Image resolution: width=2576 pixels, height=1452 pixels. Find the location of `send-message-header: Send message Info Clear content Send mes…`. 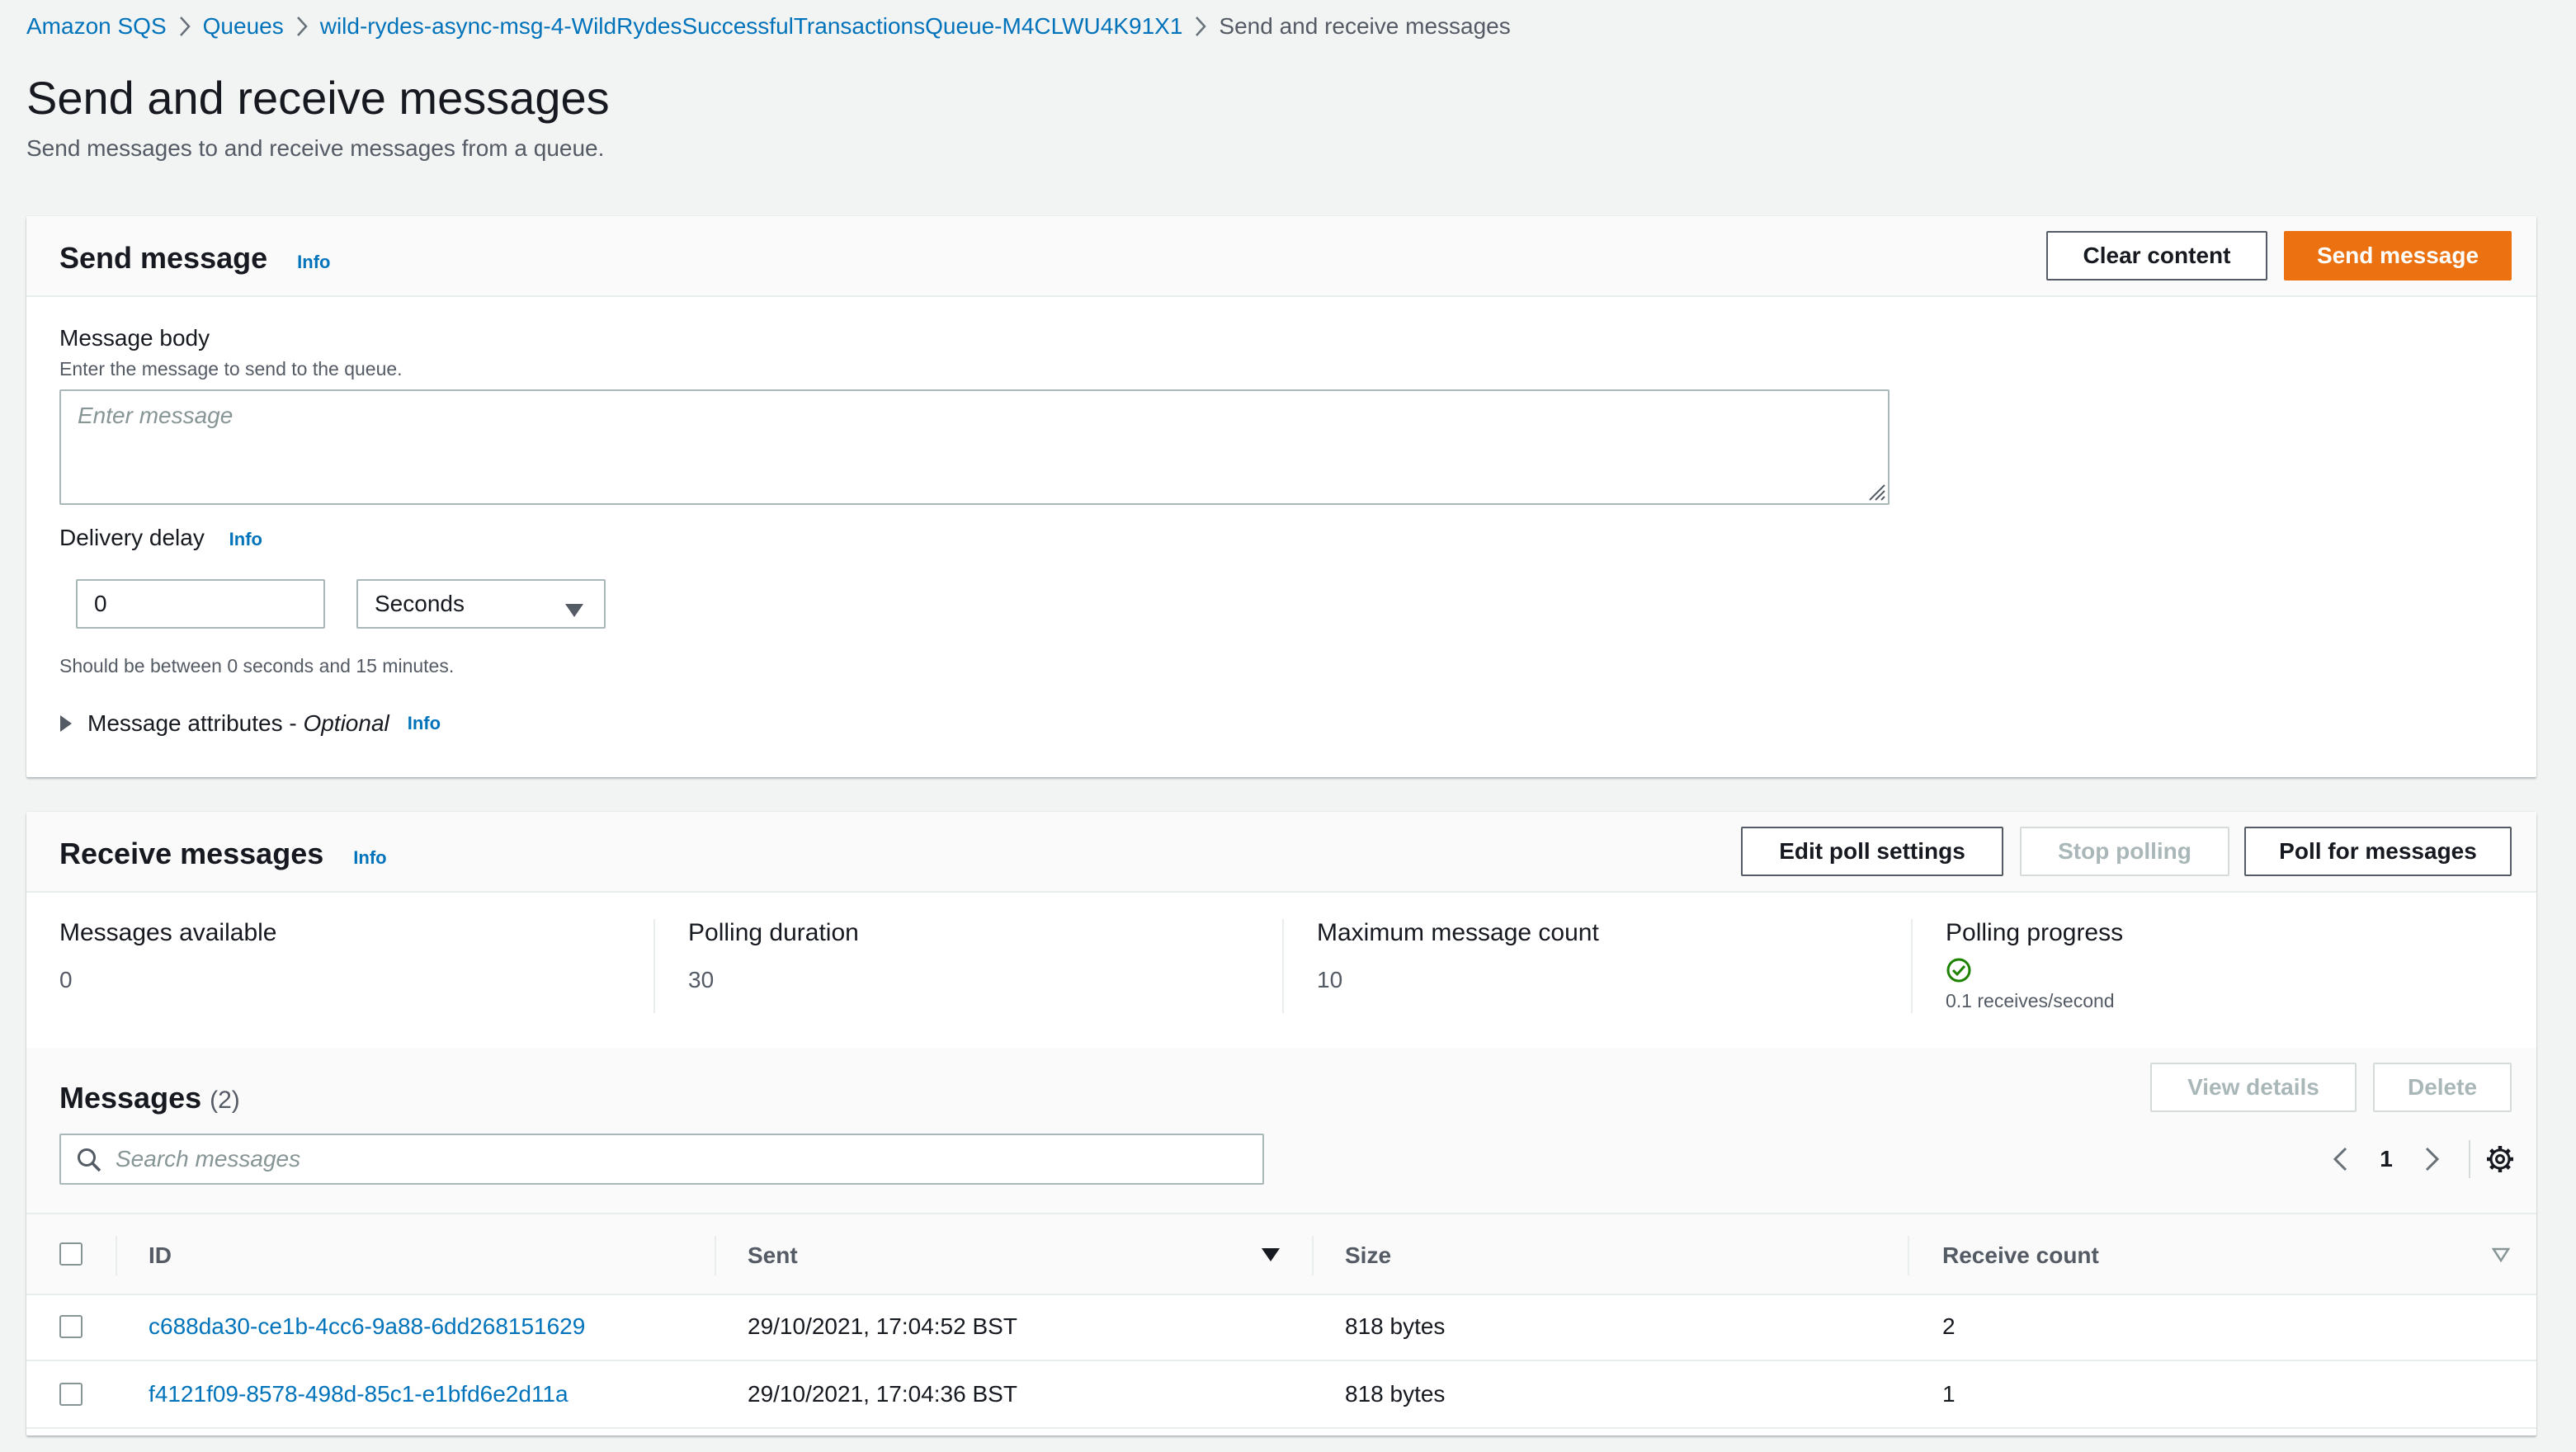

send-message-header: Send message Info Clear content Send mes… is located at coordinates (1281, 256).